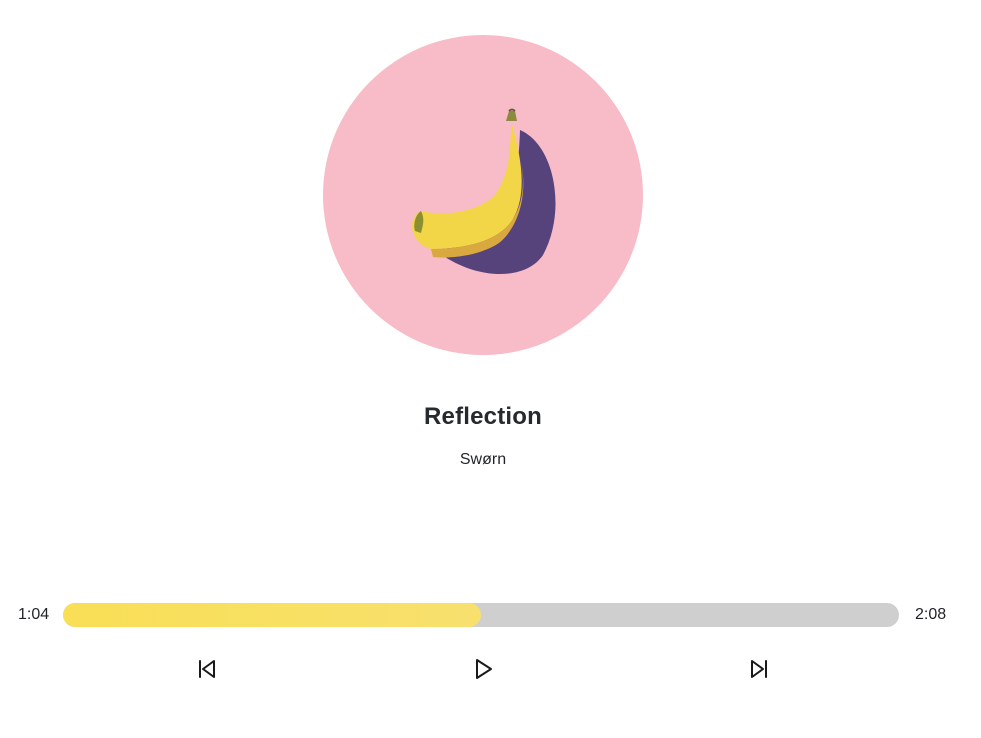 Image resolution: width=981 pixels, height=738 pixels. I want to click on banana-artwork-image, so click(483, 195).